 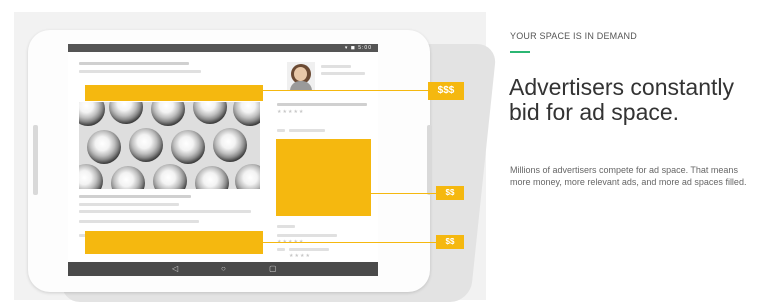 What do you see at coordinates (323, 177) in the screenshot?
I see `ad-slot-rectangle` at bounding box center [323, 177].